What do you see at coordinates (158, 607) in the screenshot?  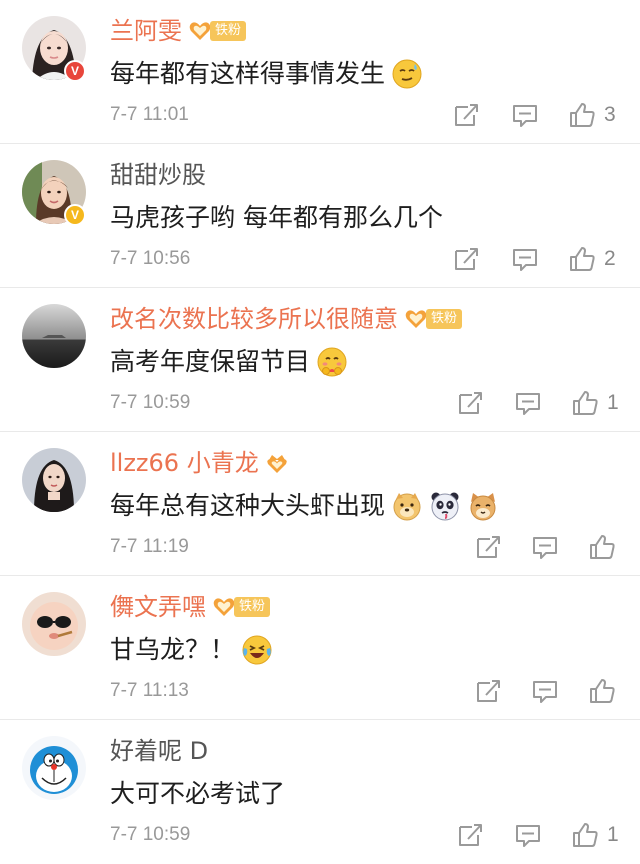 I see `username: 儛文弄嘿` at bounding box center [158, 607].